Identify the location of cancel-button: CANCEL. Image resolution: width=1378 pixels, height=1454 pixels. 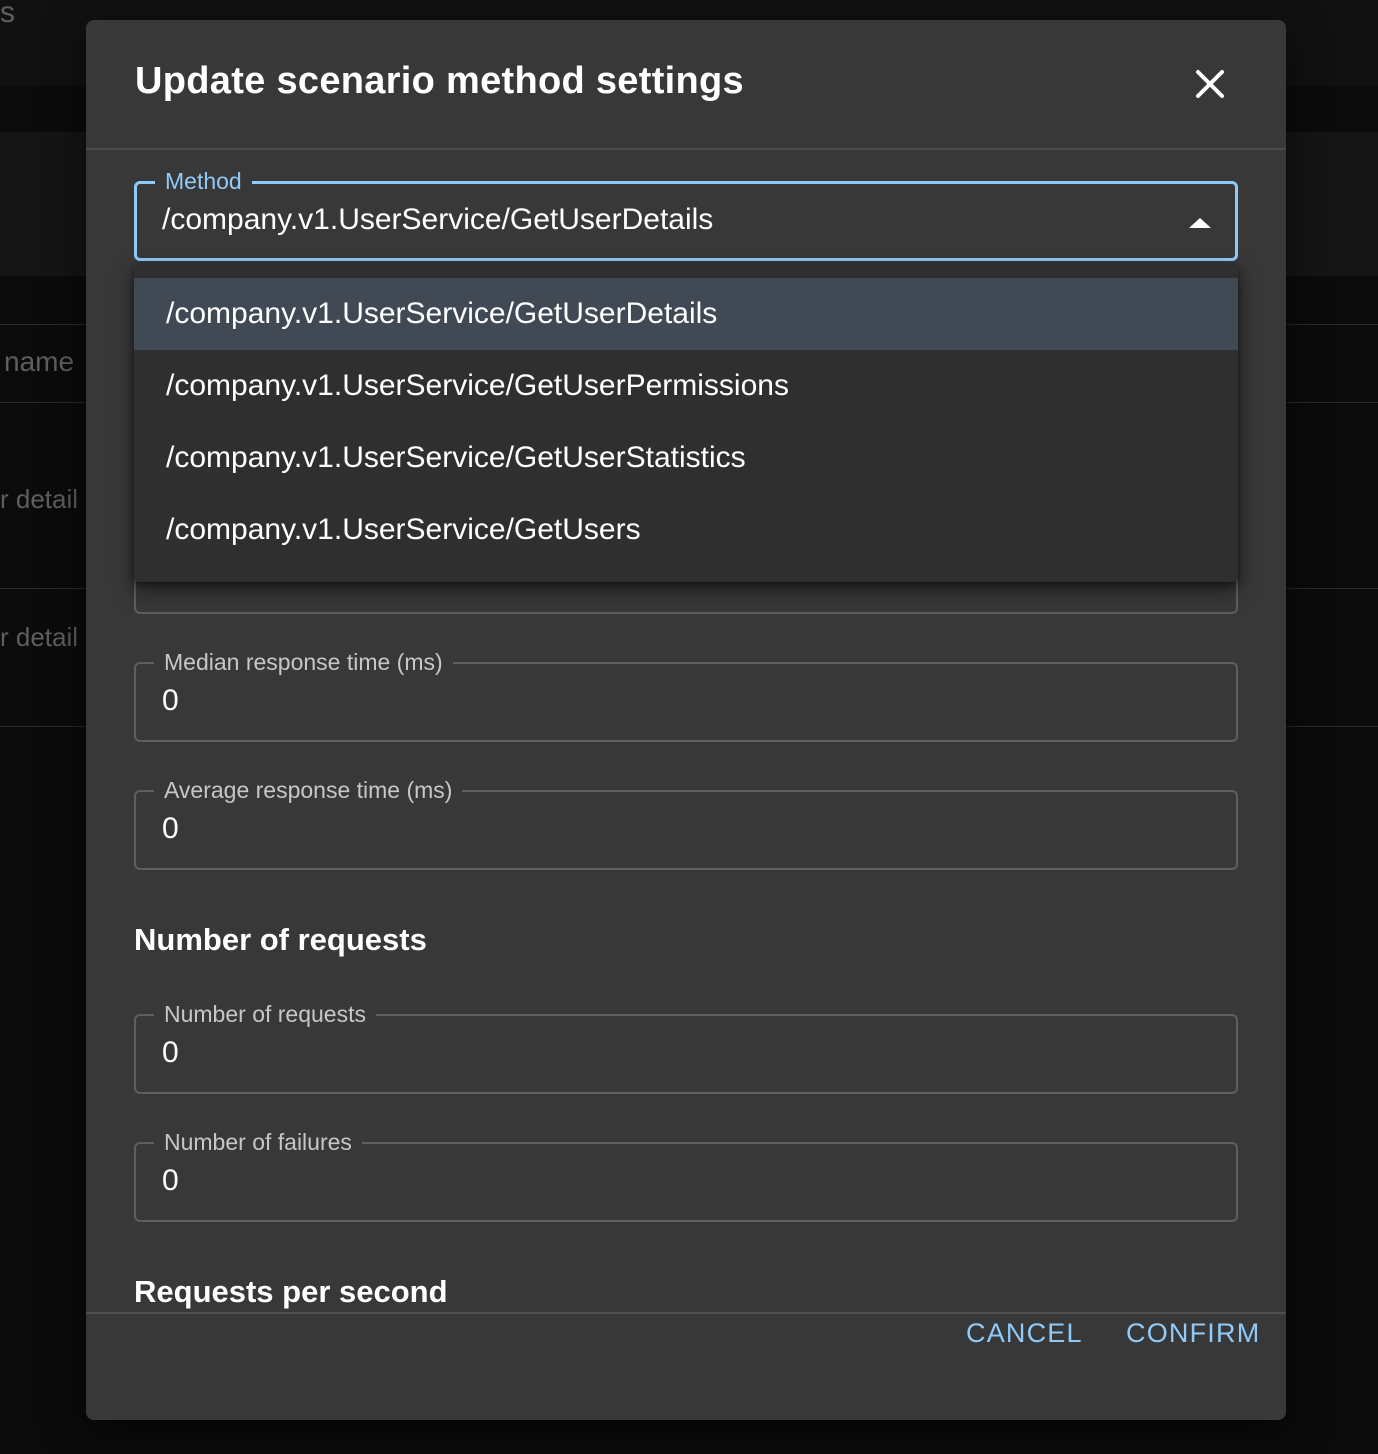
(1024, 1333).